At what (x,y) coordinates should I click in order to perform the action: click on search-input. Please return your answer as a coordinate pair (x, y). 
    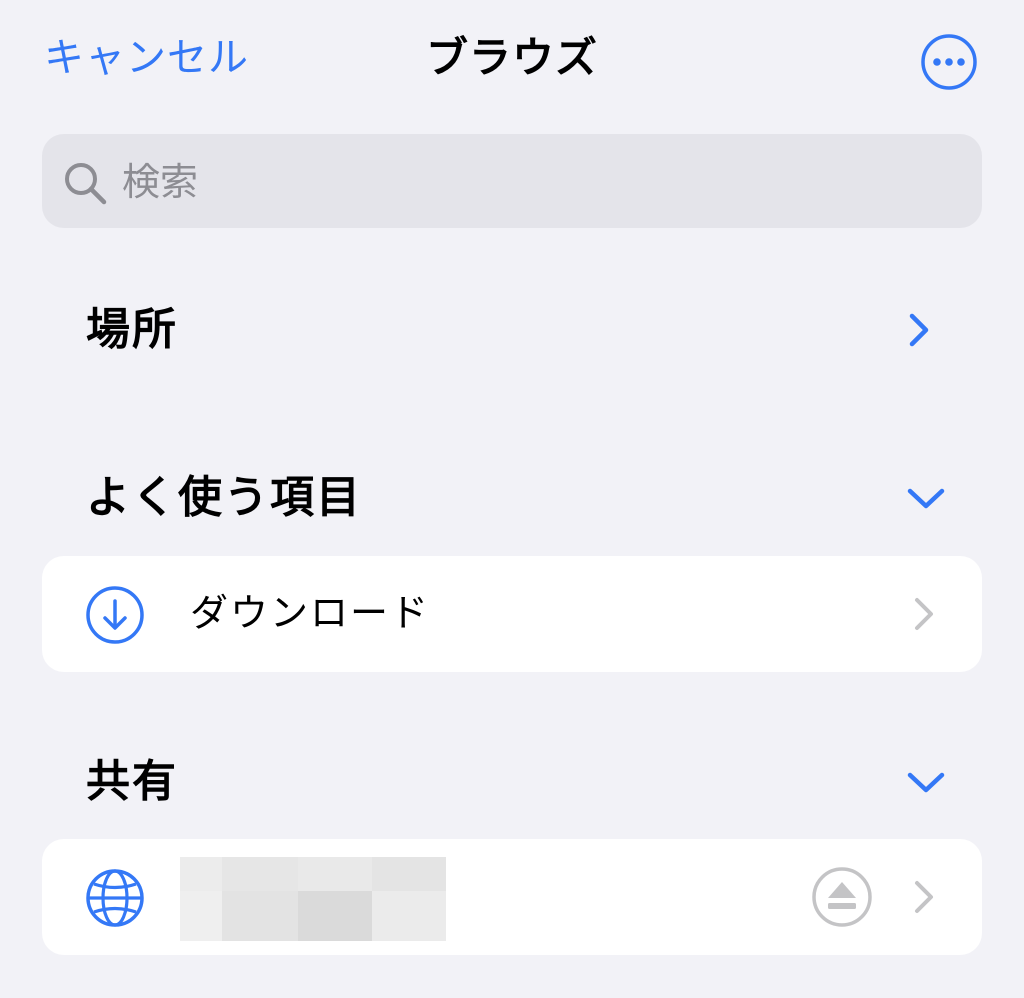
    Looking at the image, I should click on (532, 182).